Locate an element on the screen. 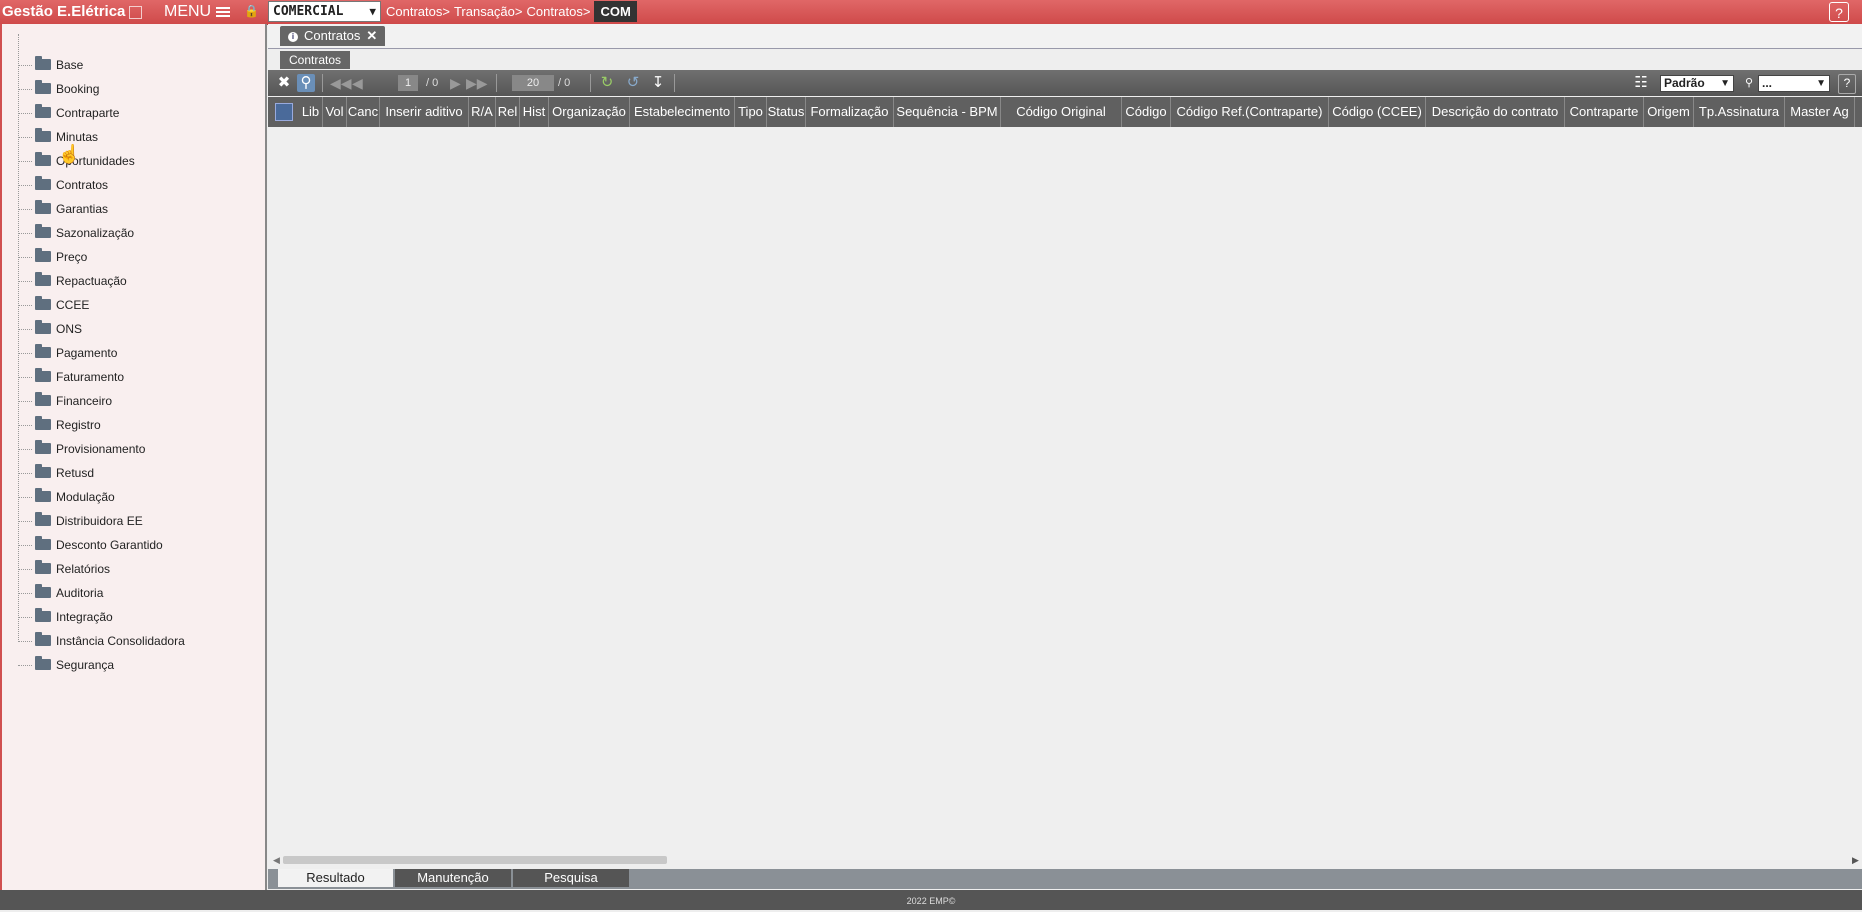 The image size is (1862, 912). filter-select: ... ▼ is located at coordinates (1794, 83).